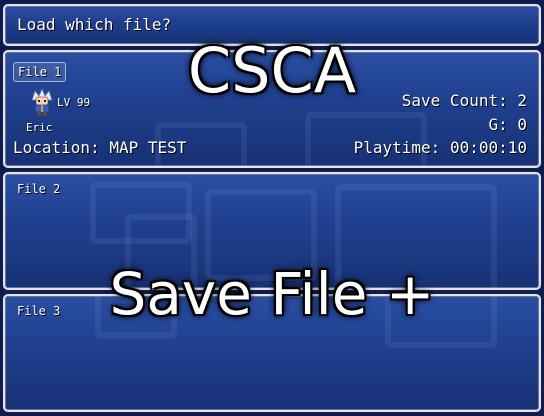  What do you see at coordinates (42, 102) in the screenshot?
I see `hero-sprite-icon` at bounding box center [42, 102].